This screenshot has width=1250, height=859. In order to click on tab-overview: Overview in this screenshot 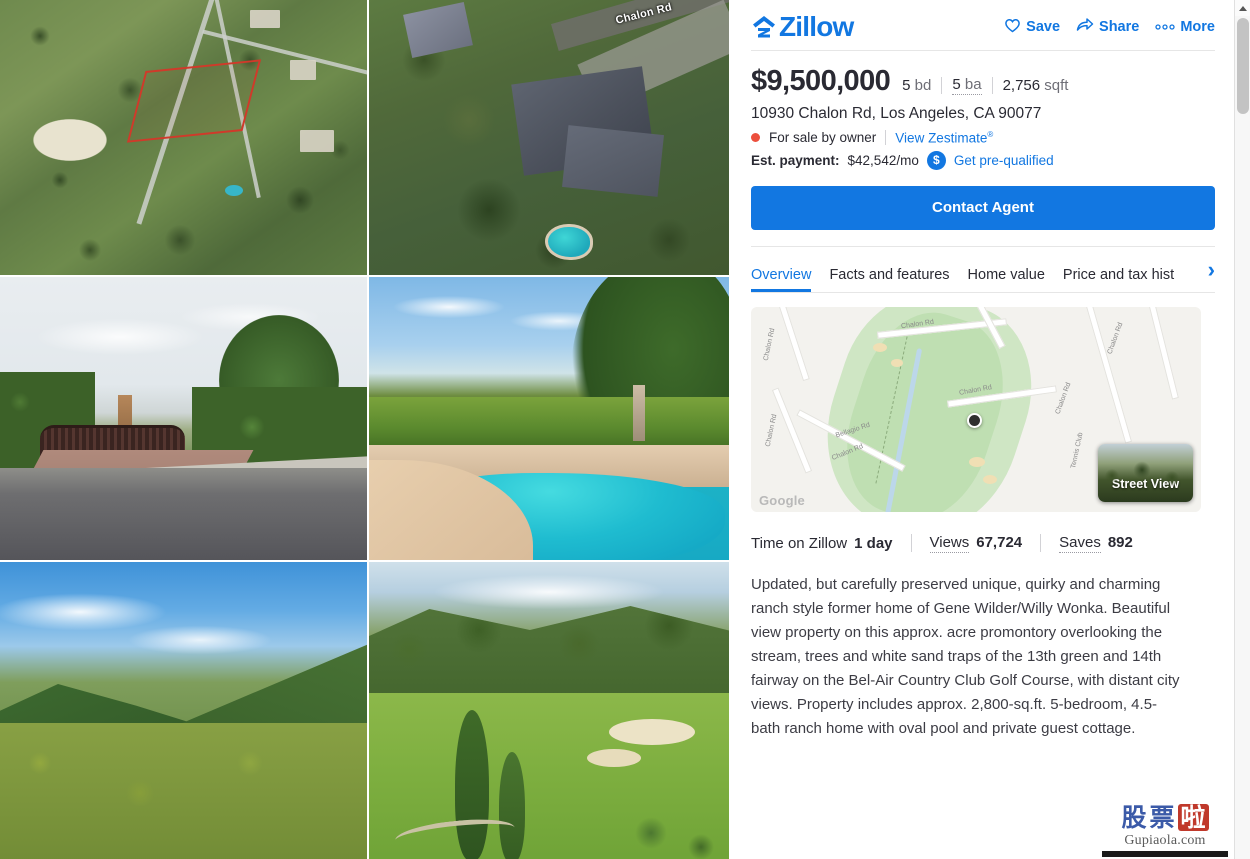, I will do `click(781, 279)`.